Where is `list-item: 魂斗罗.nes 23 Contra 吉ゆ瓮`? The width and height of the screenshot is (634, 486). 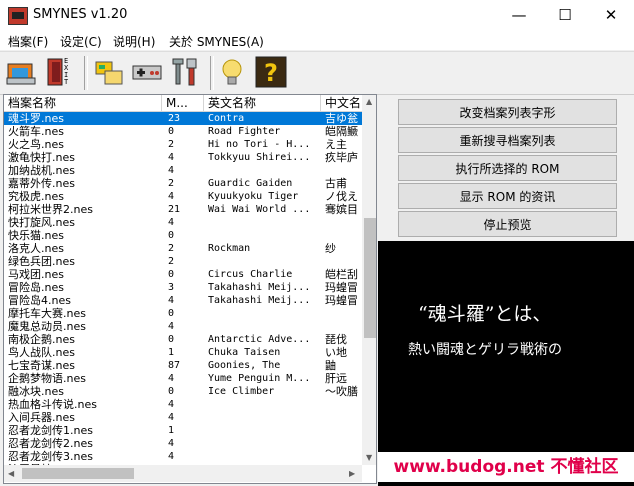
list-item: 魂斗罗.nes 23 Contra 吉ゆ瓮 is located at coordinates (184, 118).